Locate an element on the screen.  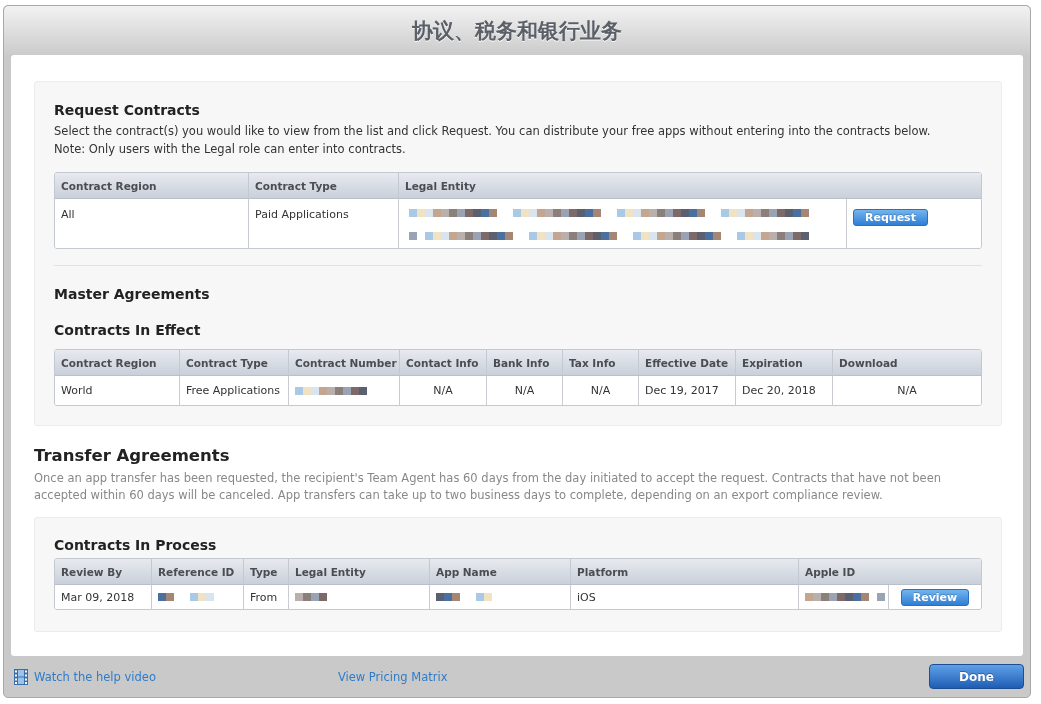
row-action-button: Review is located at coordinates (935, 597).